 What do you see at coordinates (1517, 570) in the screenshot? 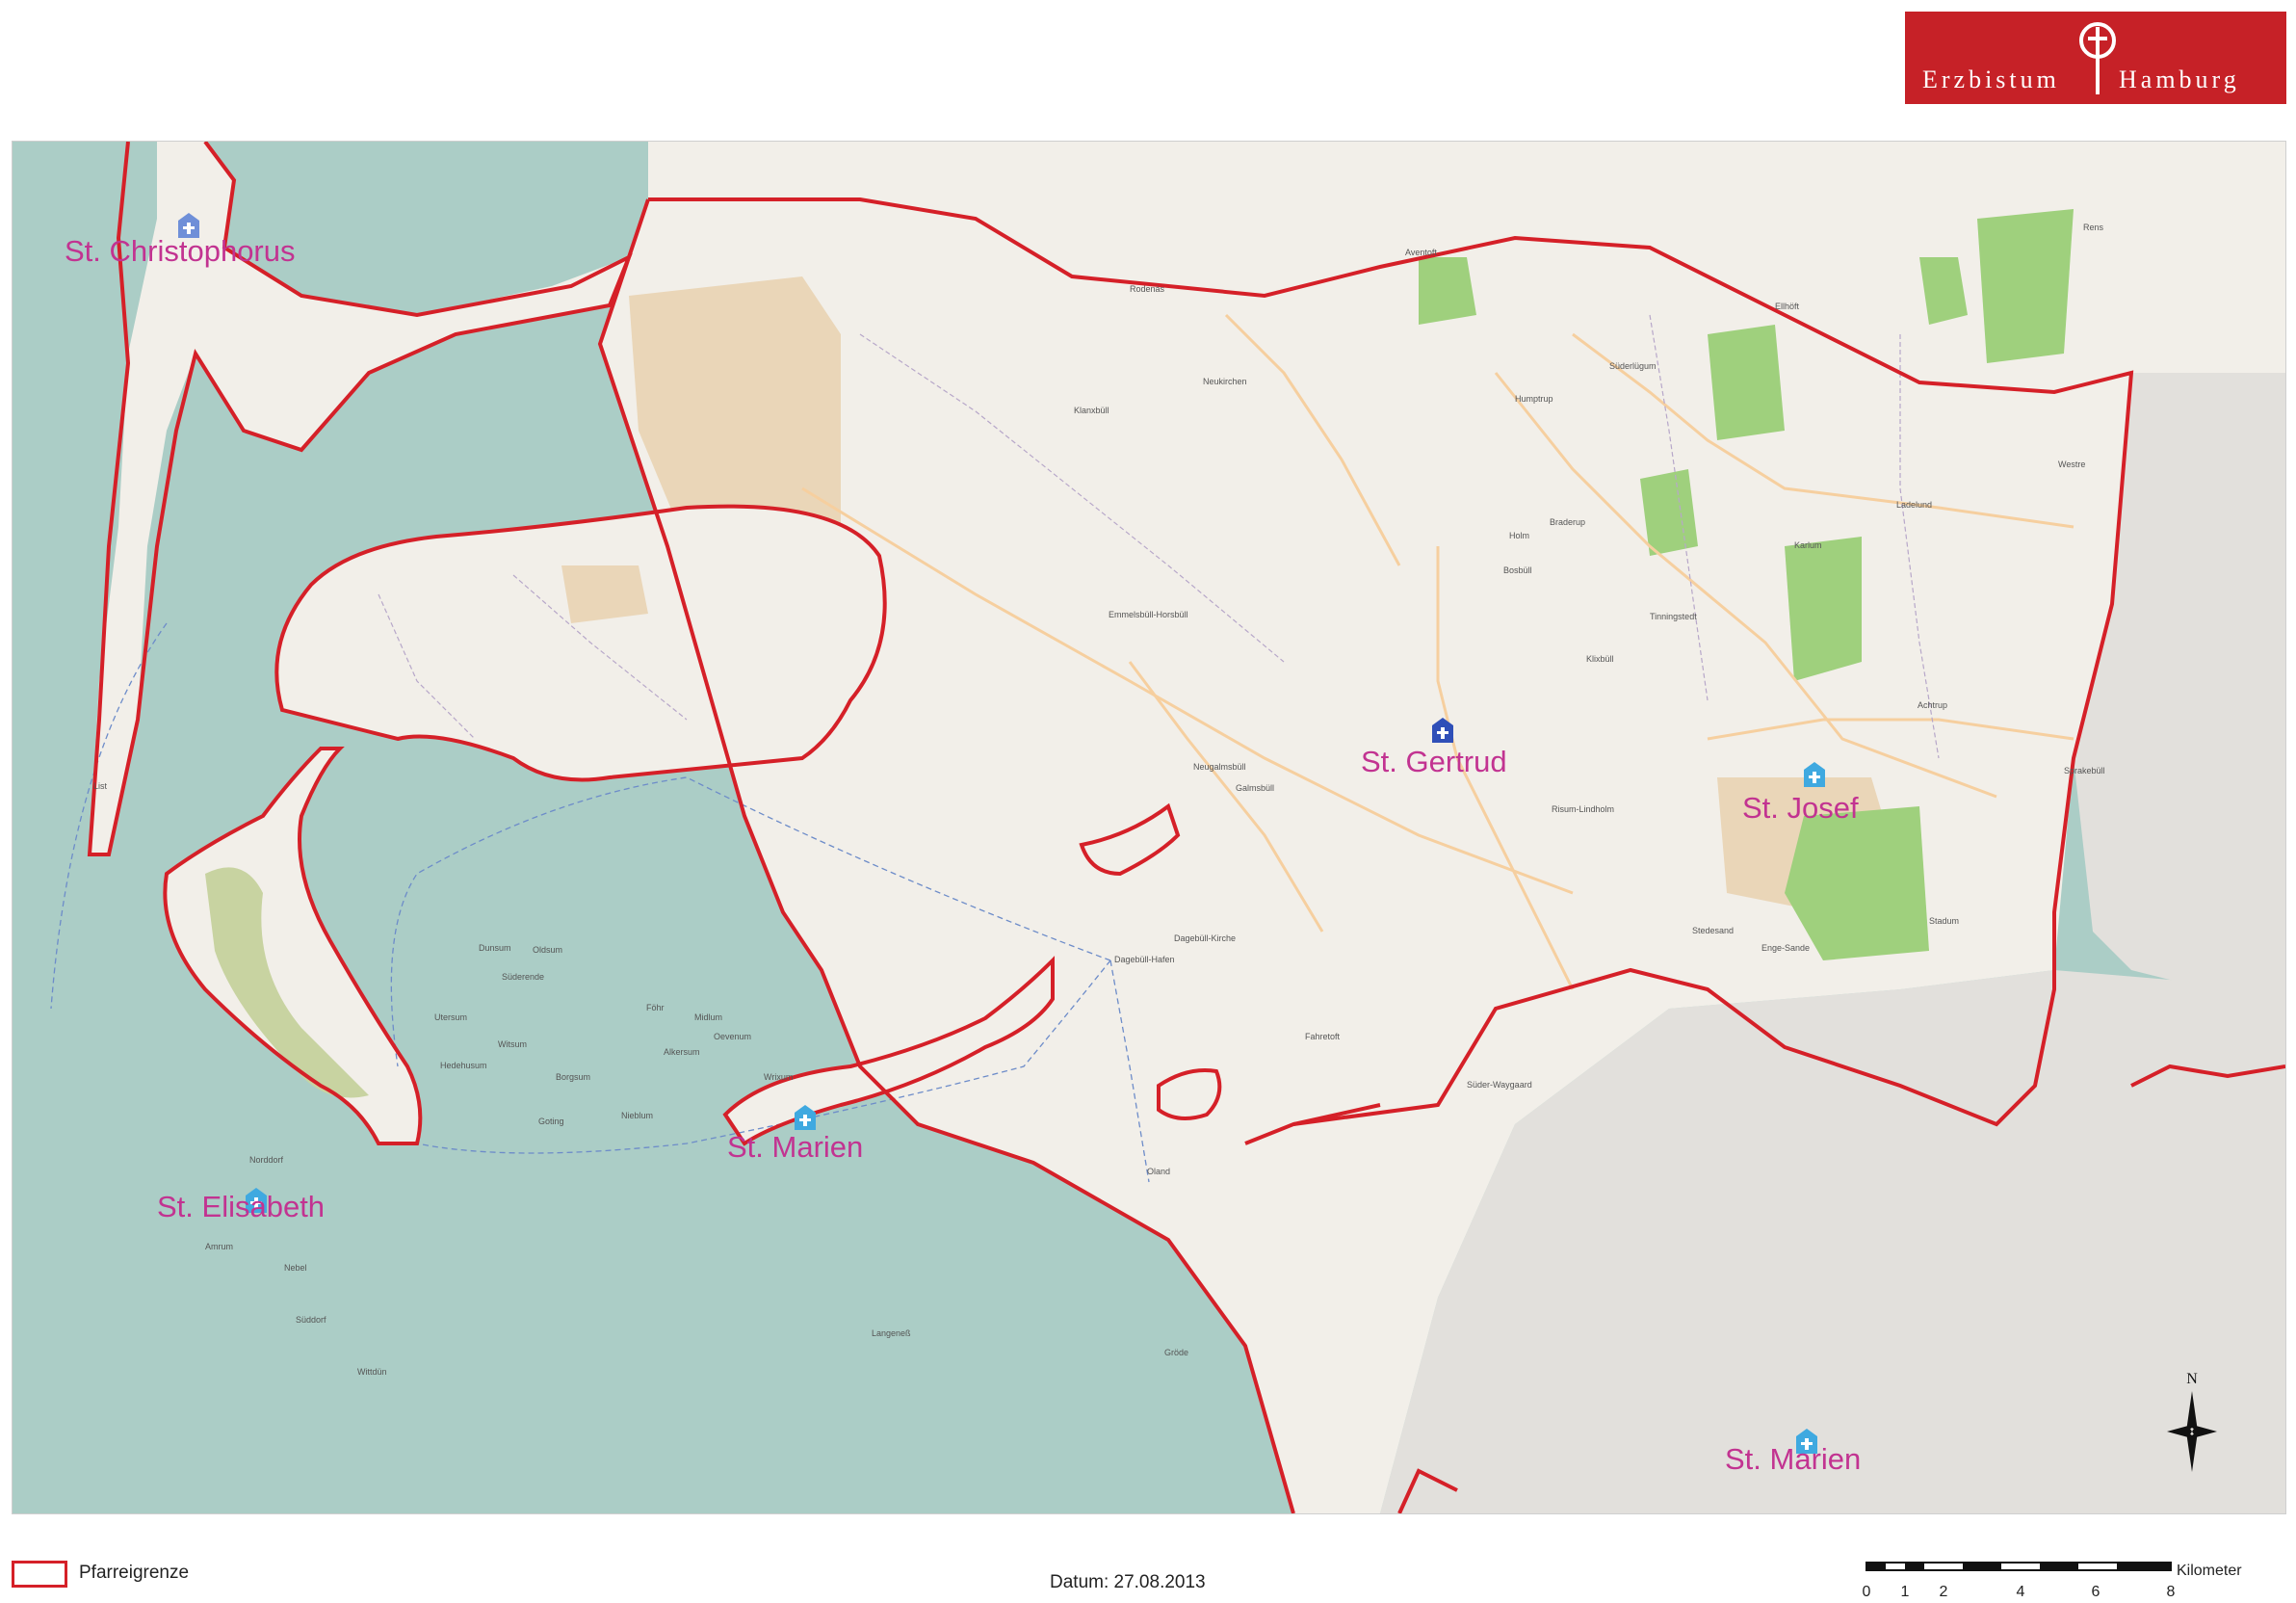
I see `place-label: Bosbüll` at bounding box center [1517, 570].